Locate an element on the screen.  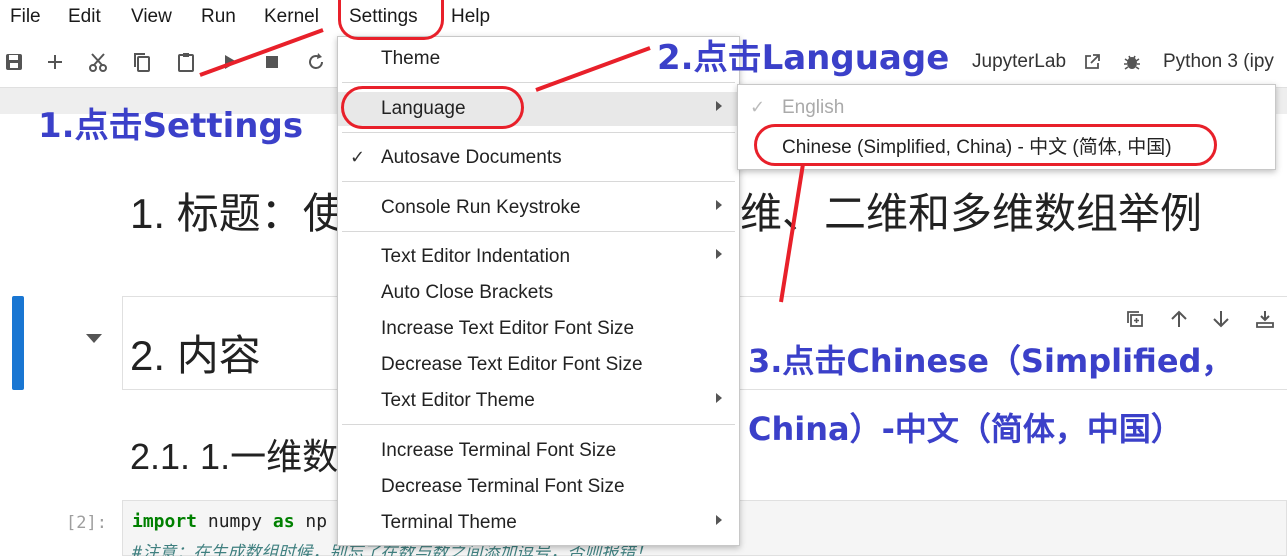
arrow-step1 is located at coordinates (261, 52).